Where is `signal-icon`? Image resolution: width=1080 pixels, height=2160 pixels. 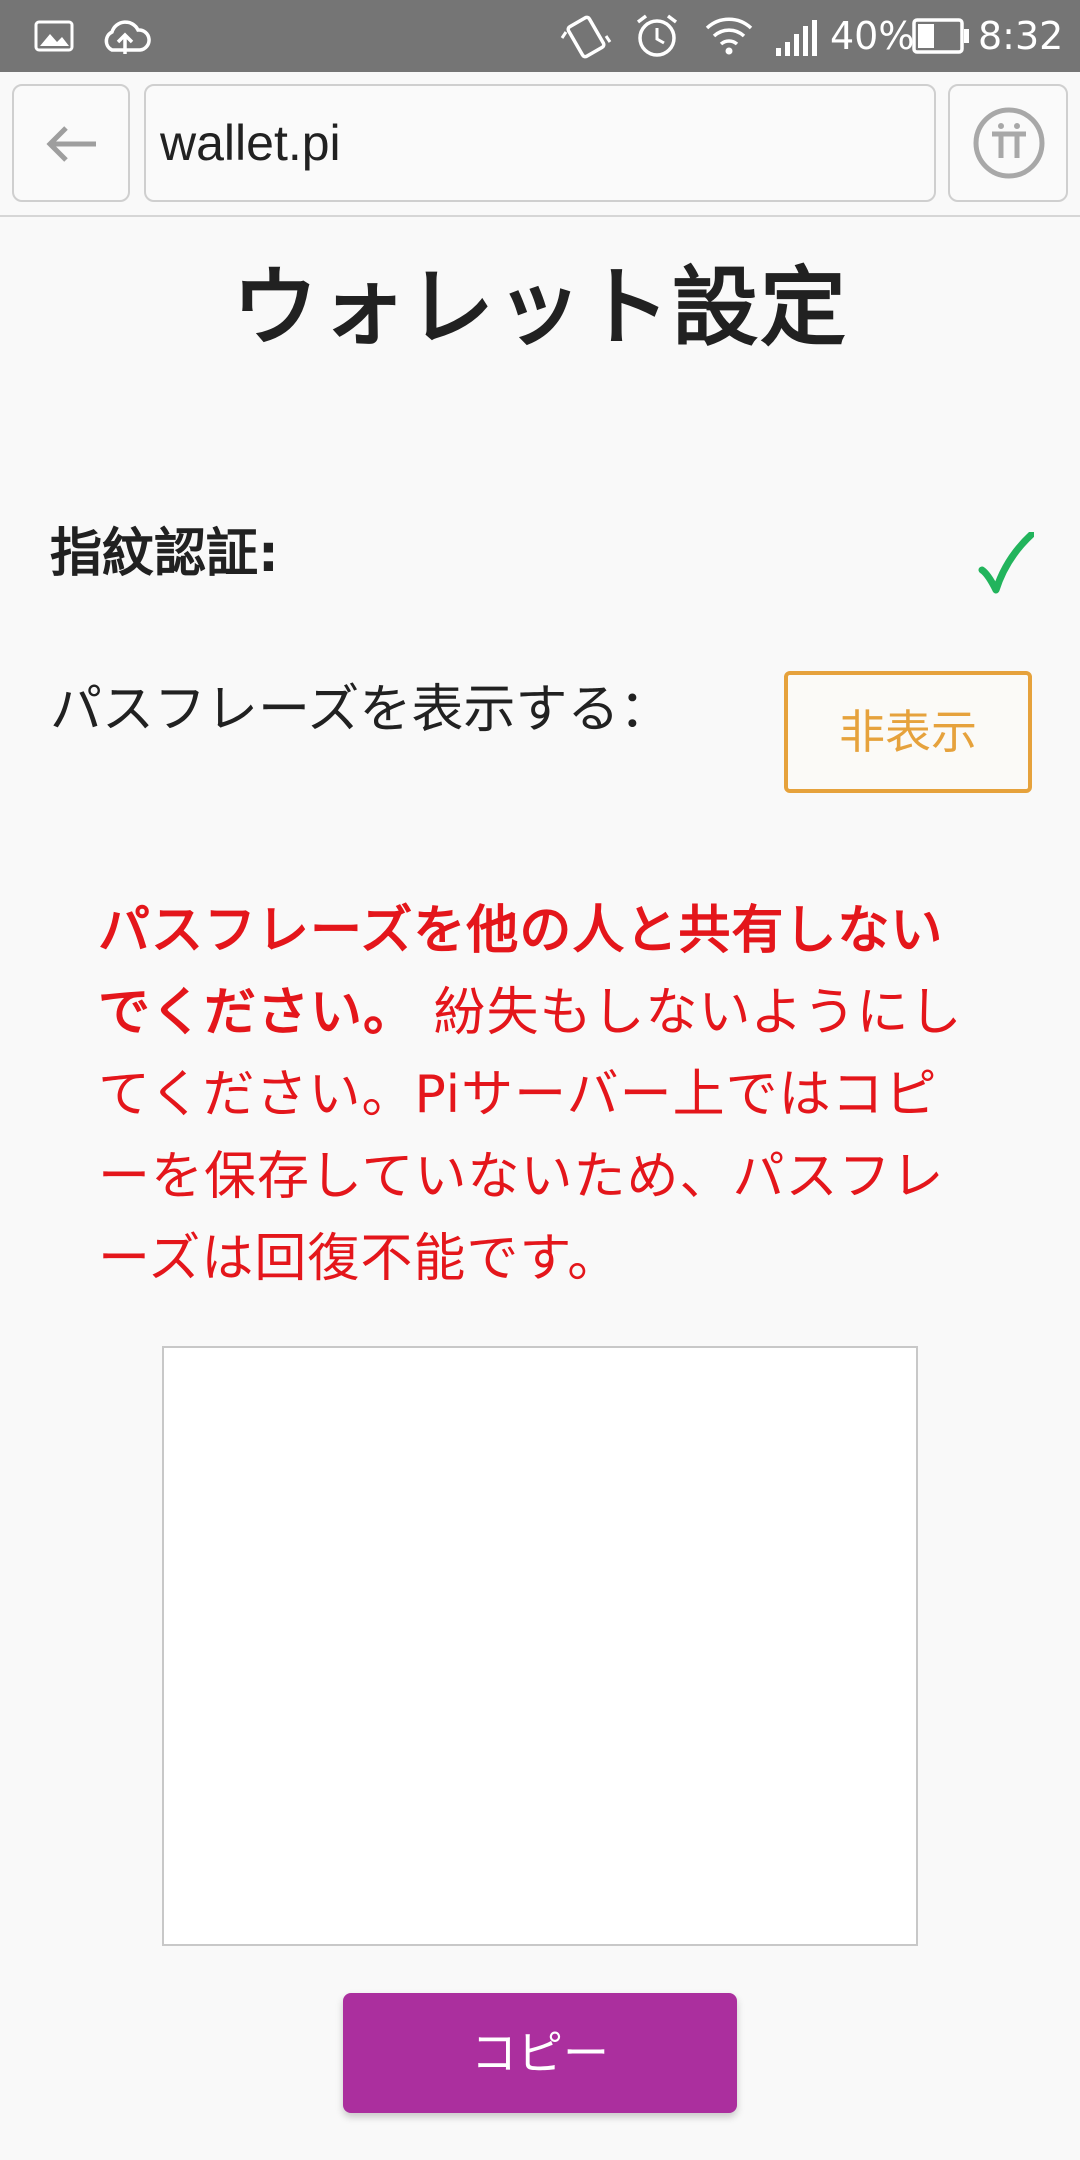 signal-icon is located at coordinates (796, 38).